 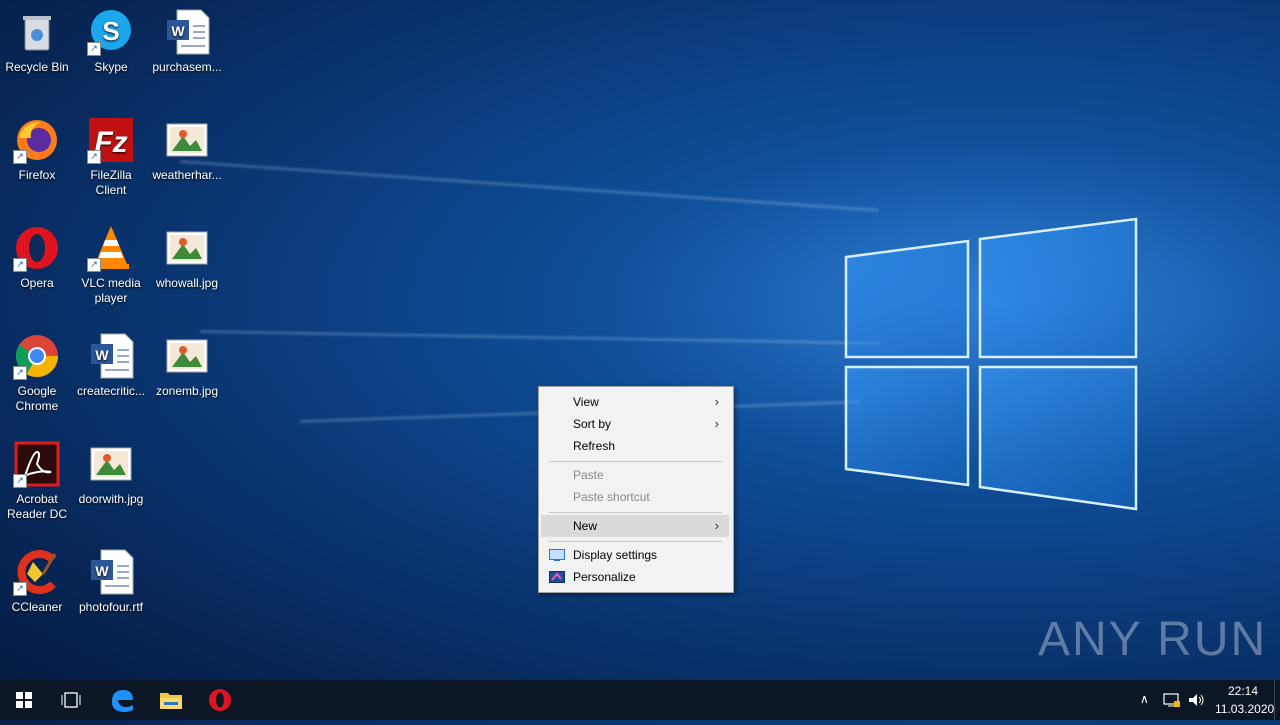 I want to click on svg-text: S, so click(x=110, y=31).